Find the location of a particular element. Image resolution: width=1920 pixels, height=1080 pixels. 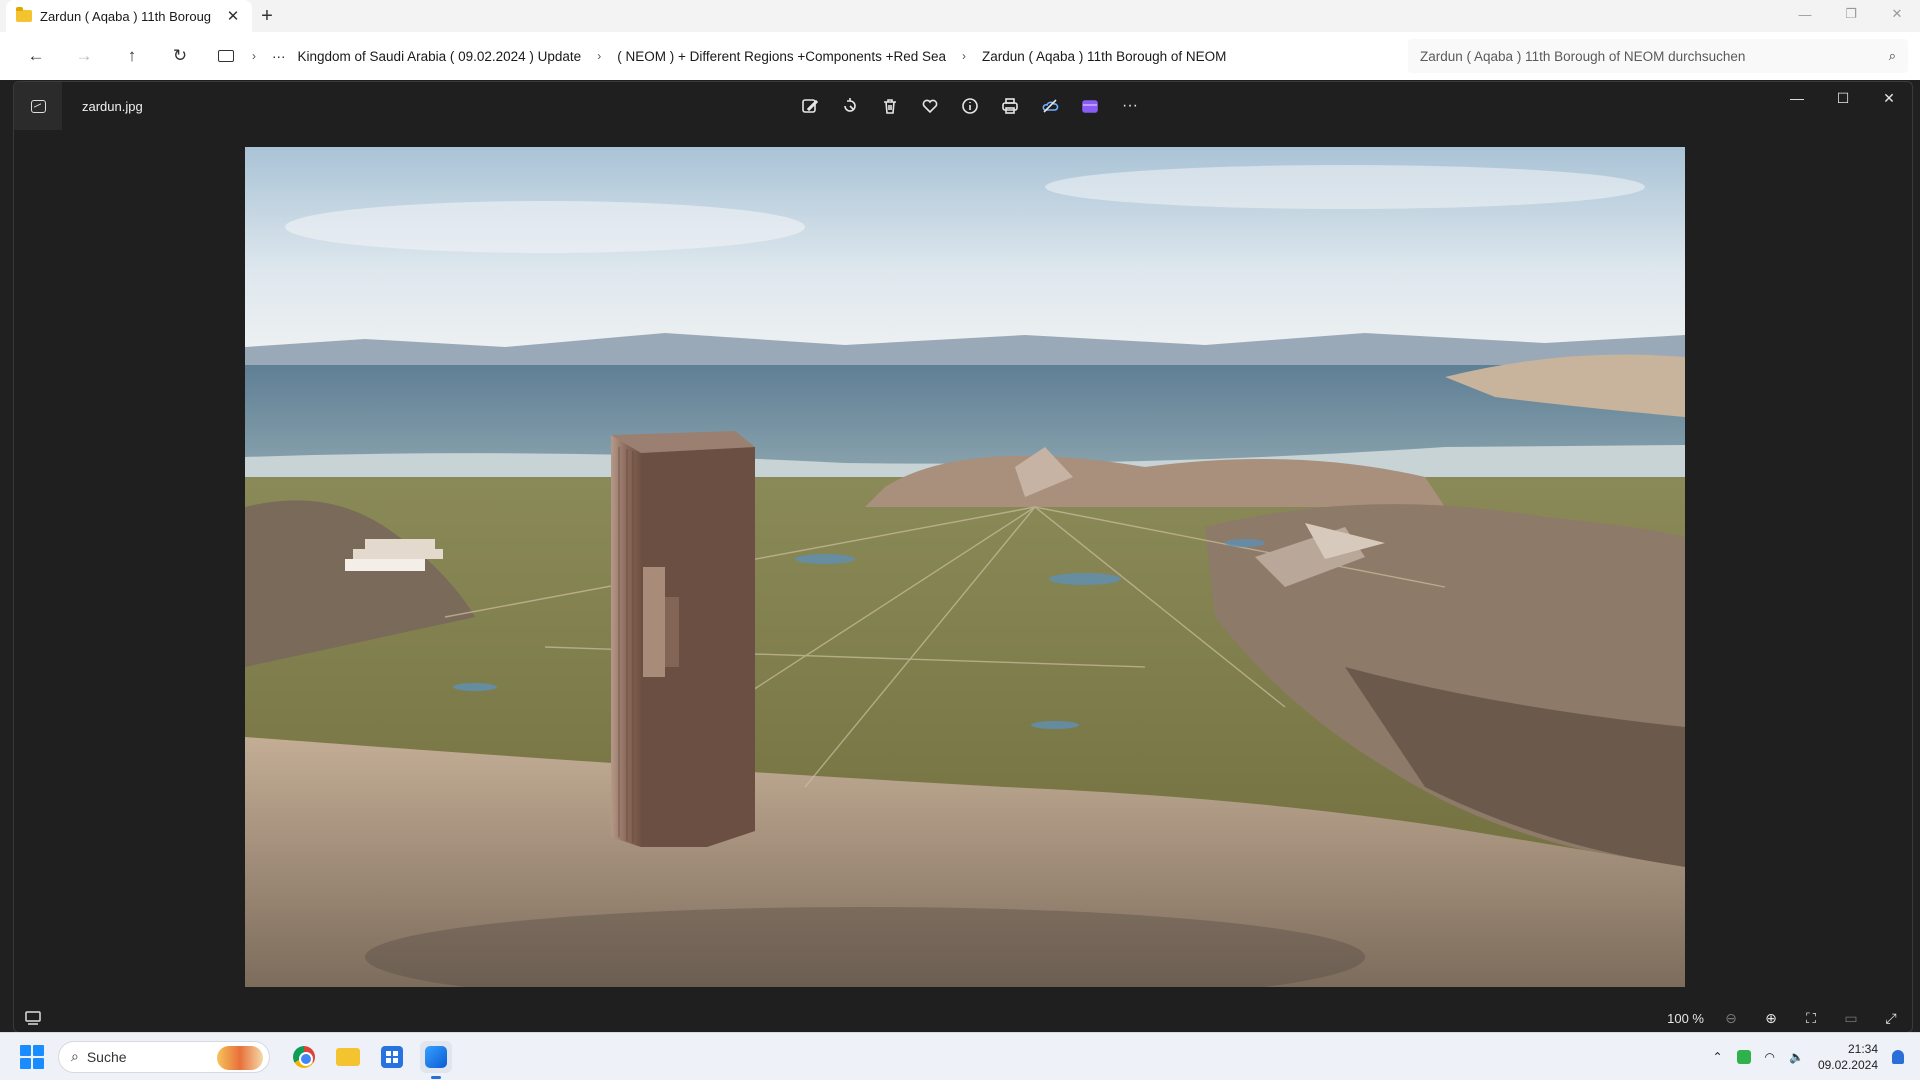

forward-button: → is located at coordinates (84, 56).